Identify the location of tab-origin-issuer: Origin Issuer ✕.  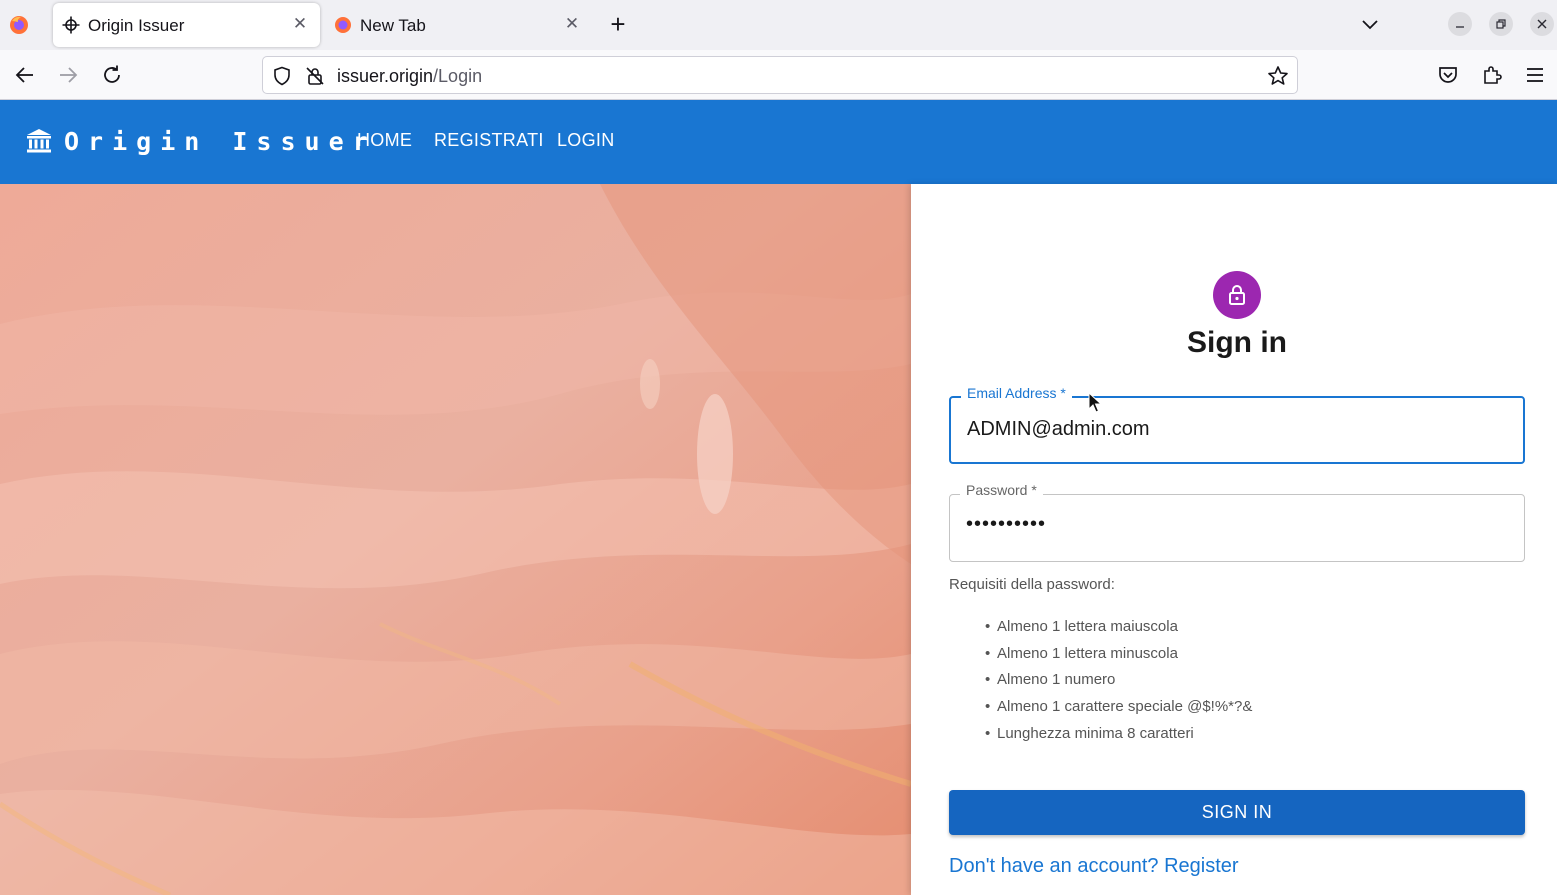
(186, 25).